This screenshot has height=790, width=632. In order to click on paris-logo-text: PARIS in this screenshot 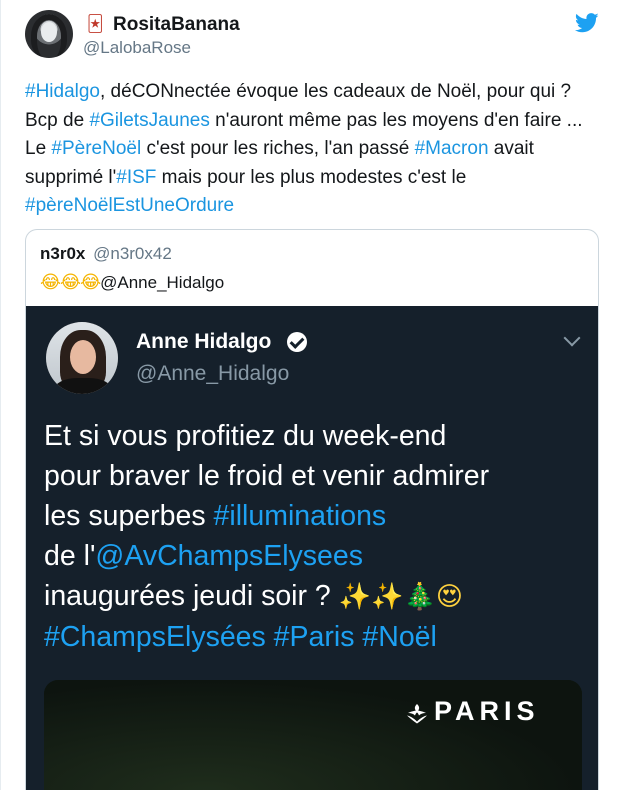, I will do `click(487, 711)`.